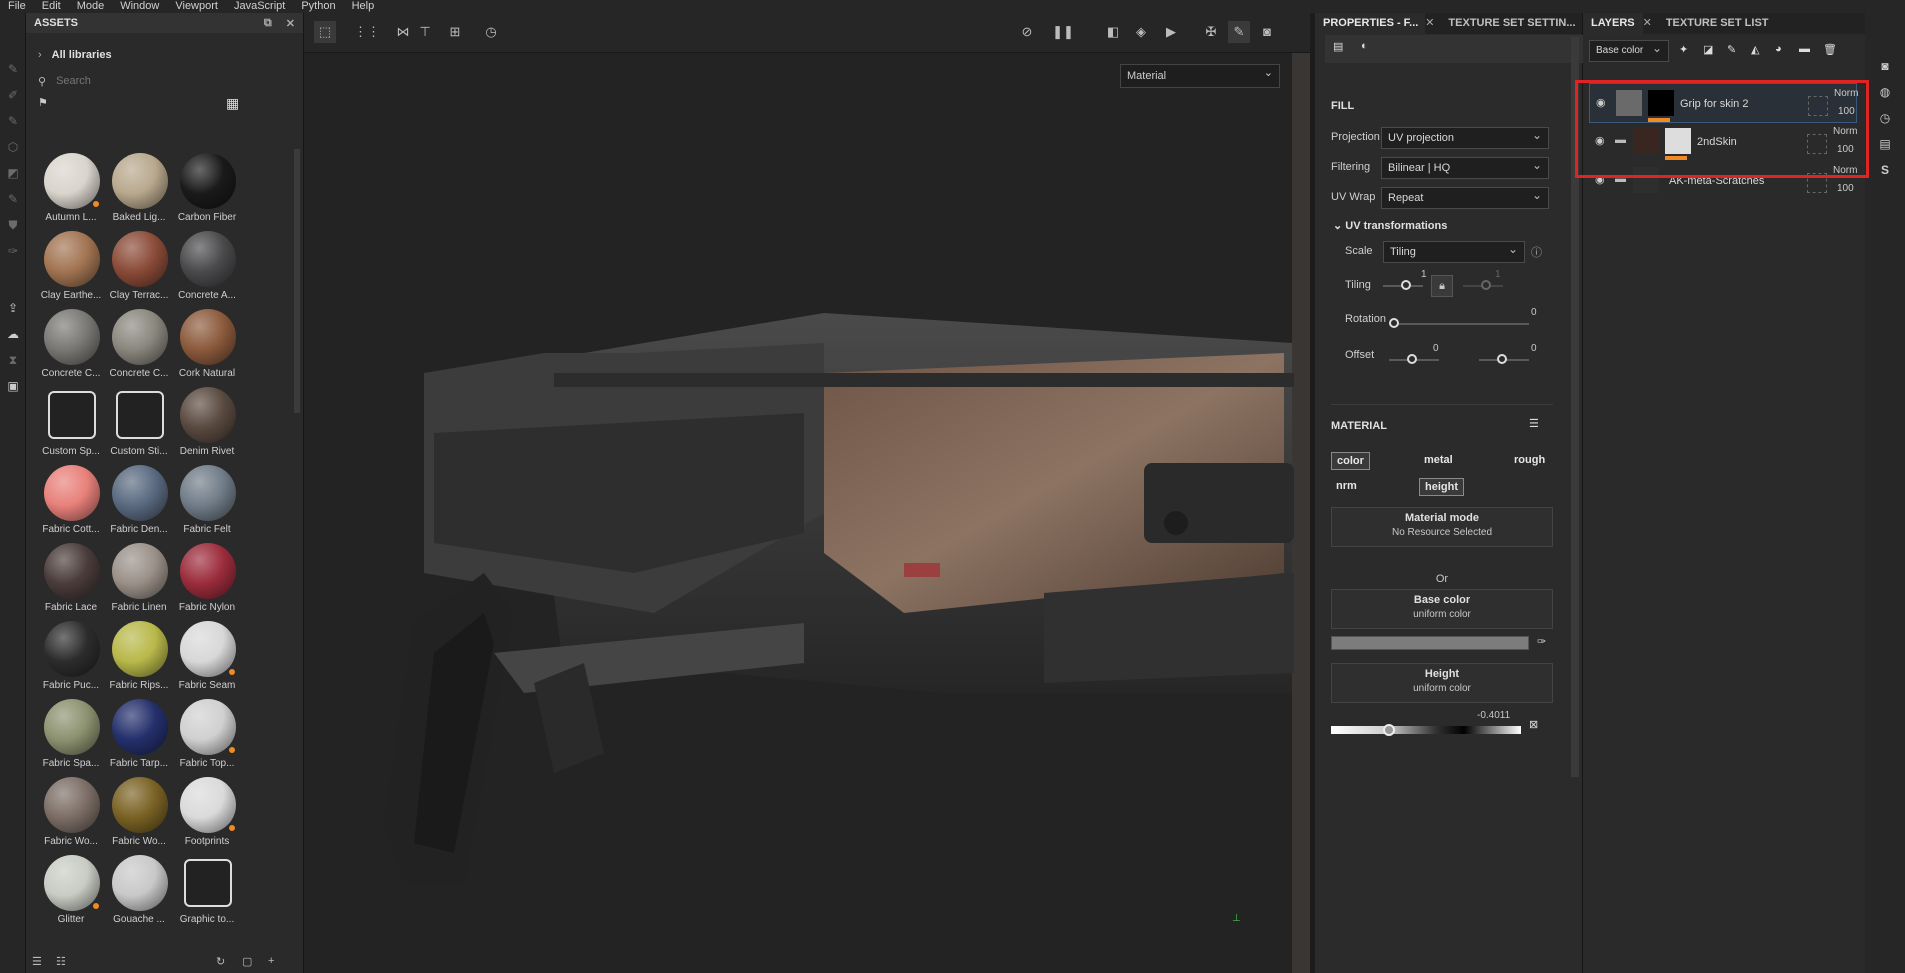 This screenshot has width=1905, height=973. I want to click on camera-video-icon: ▶, so click(1171, 32).